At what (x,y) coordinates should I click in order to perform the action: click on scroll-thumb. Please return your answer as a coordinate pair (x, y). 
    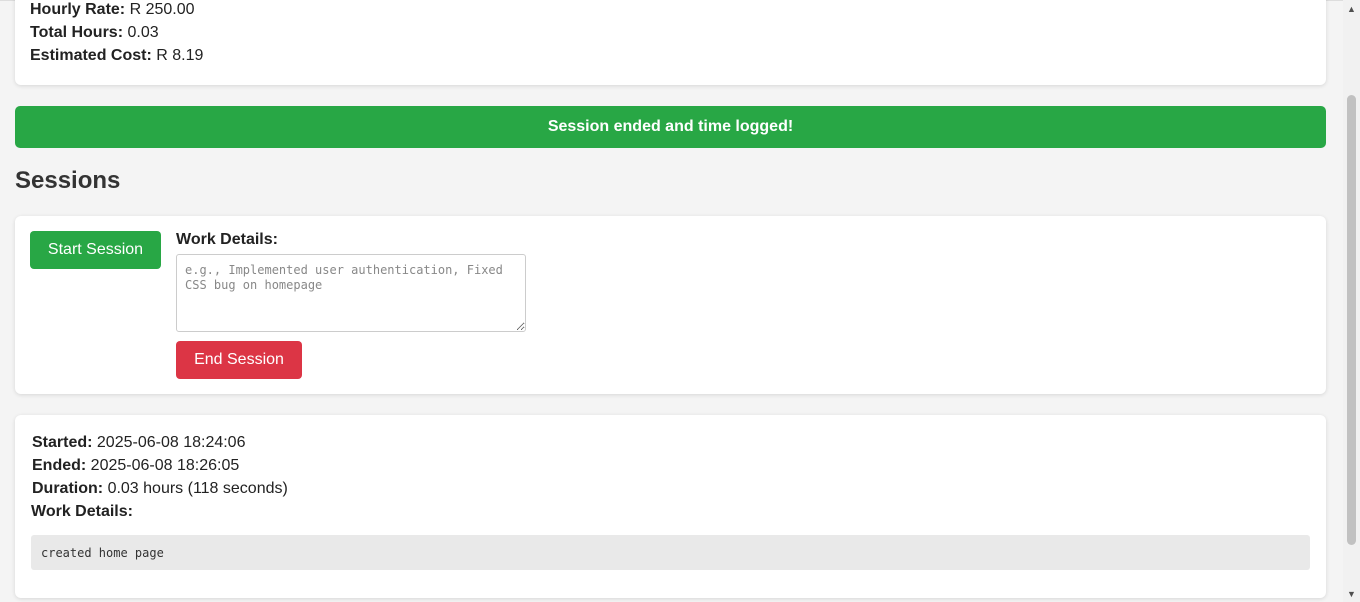
    Looking at the image, I should click on (1351, 320).